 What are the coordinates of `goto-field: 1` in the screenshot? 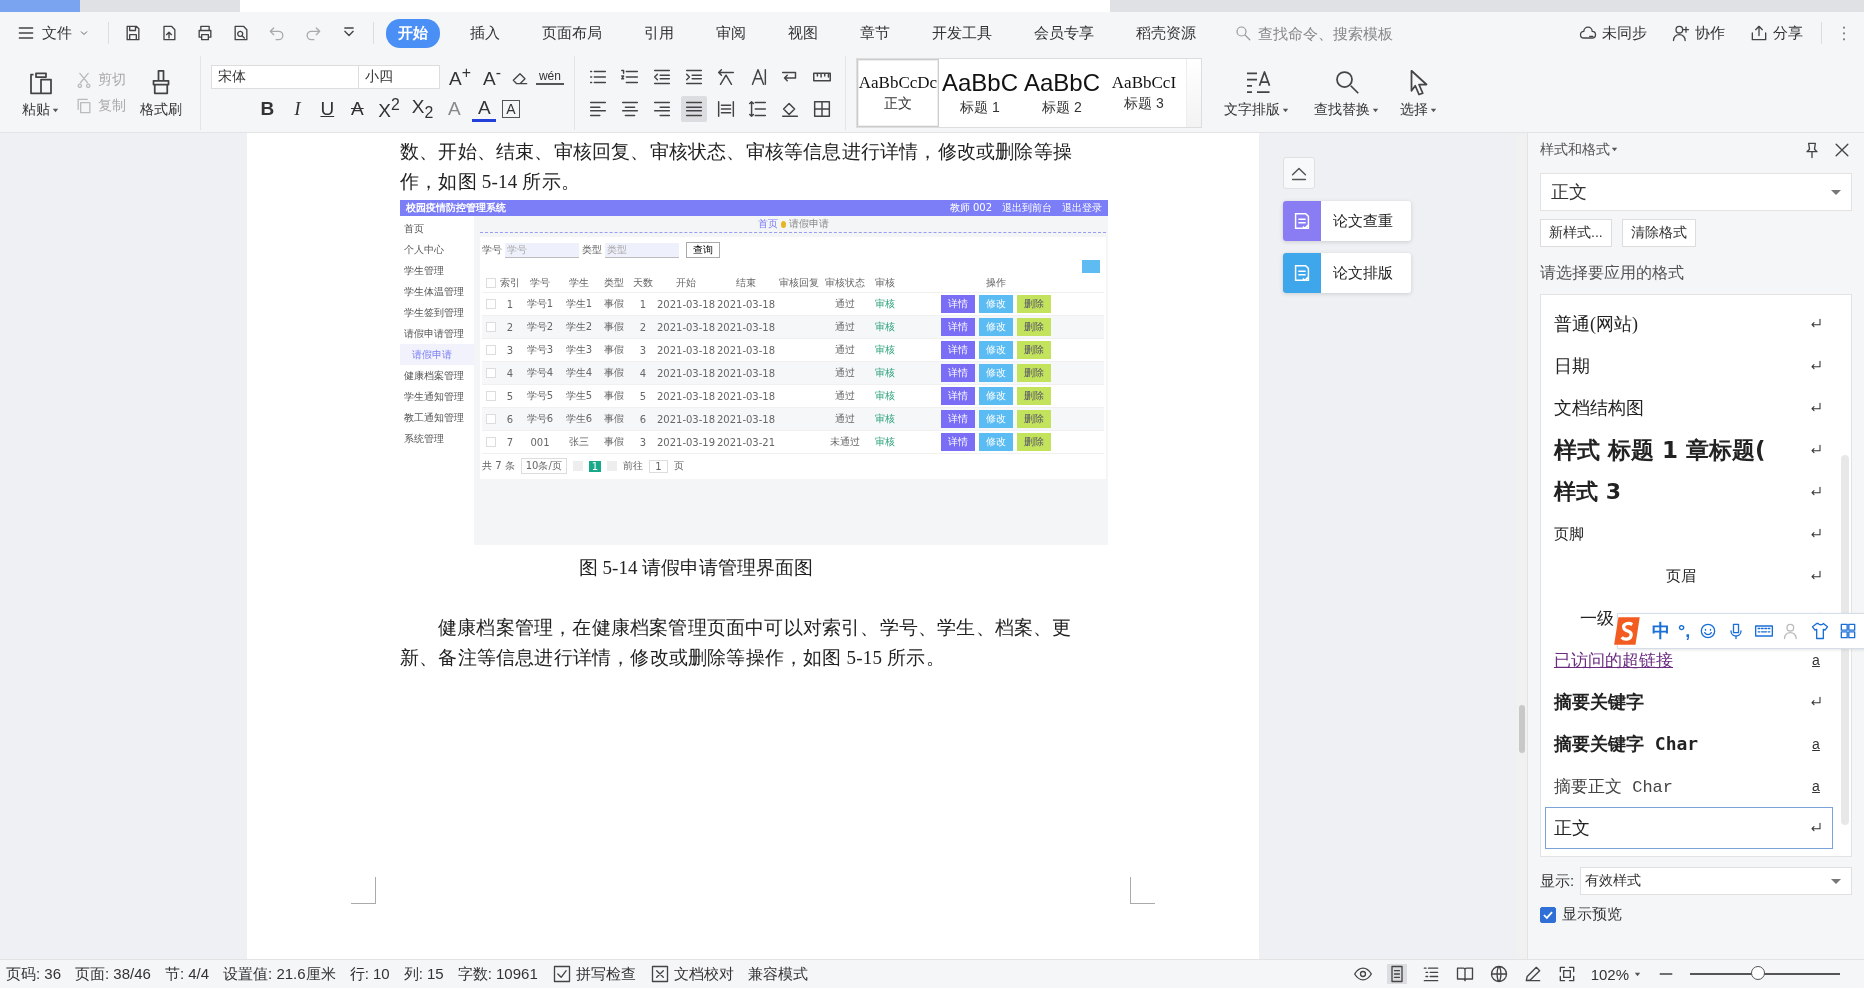 It's located at (658, 466).